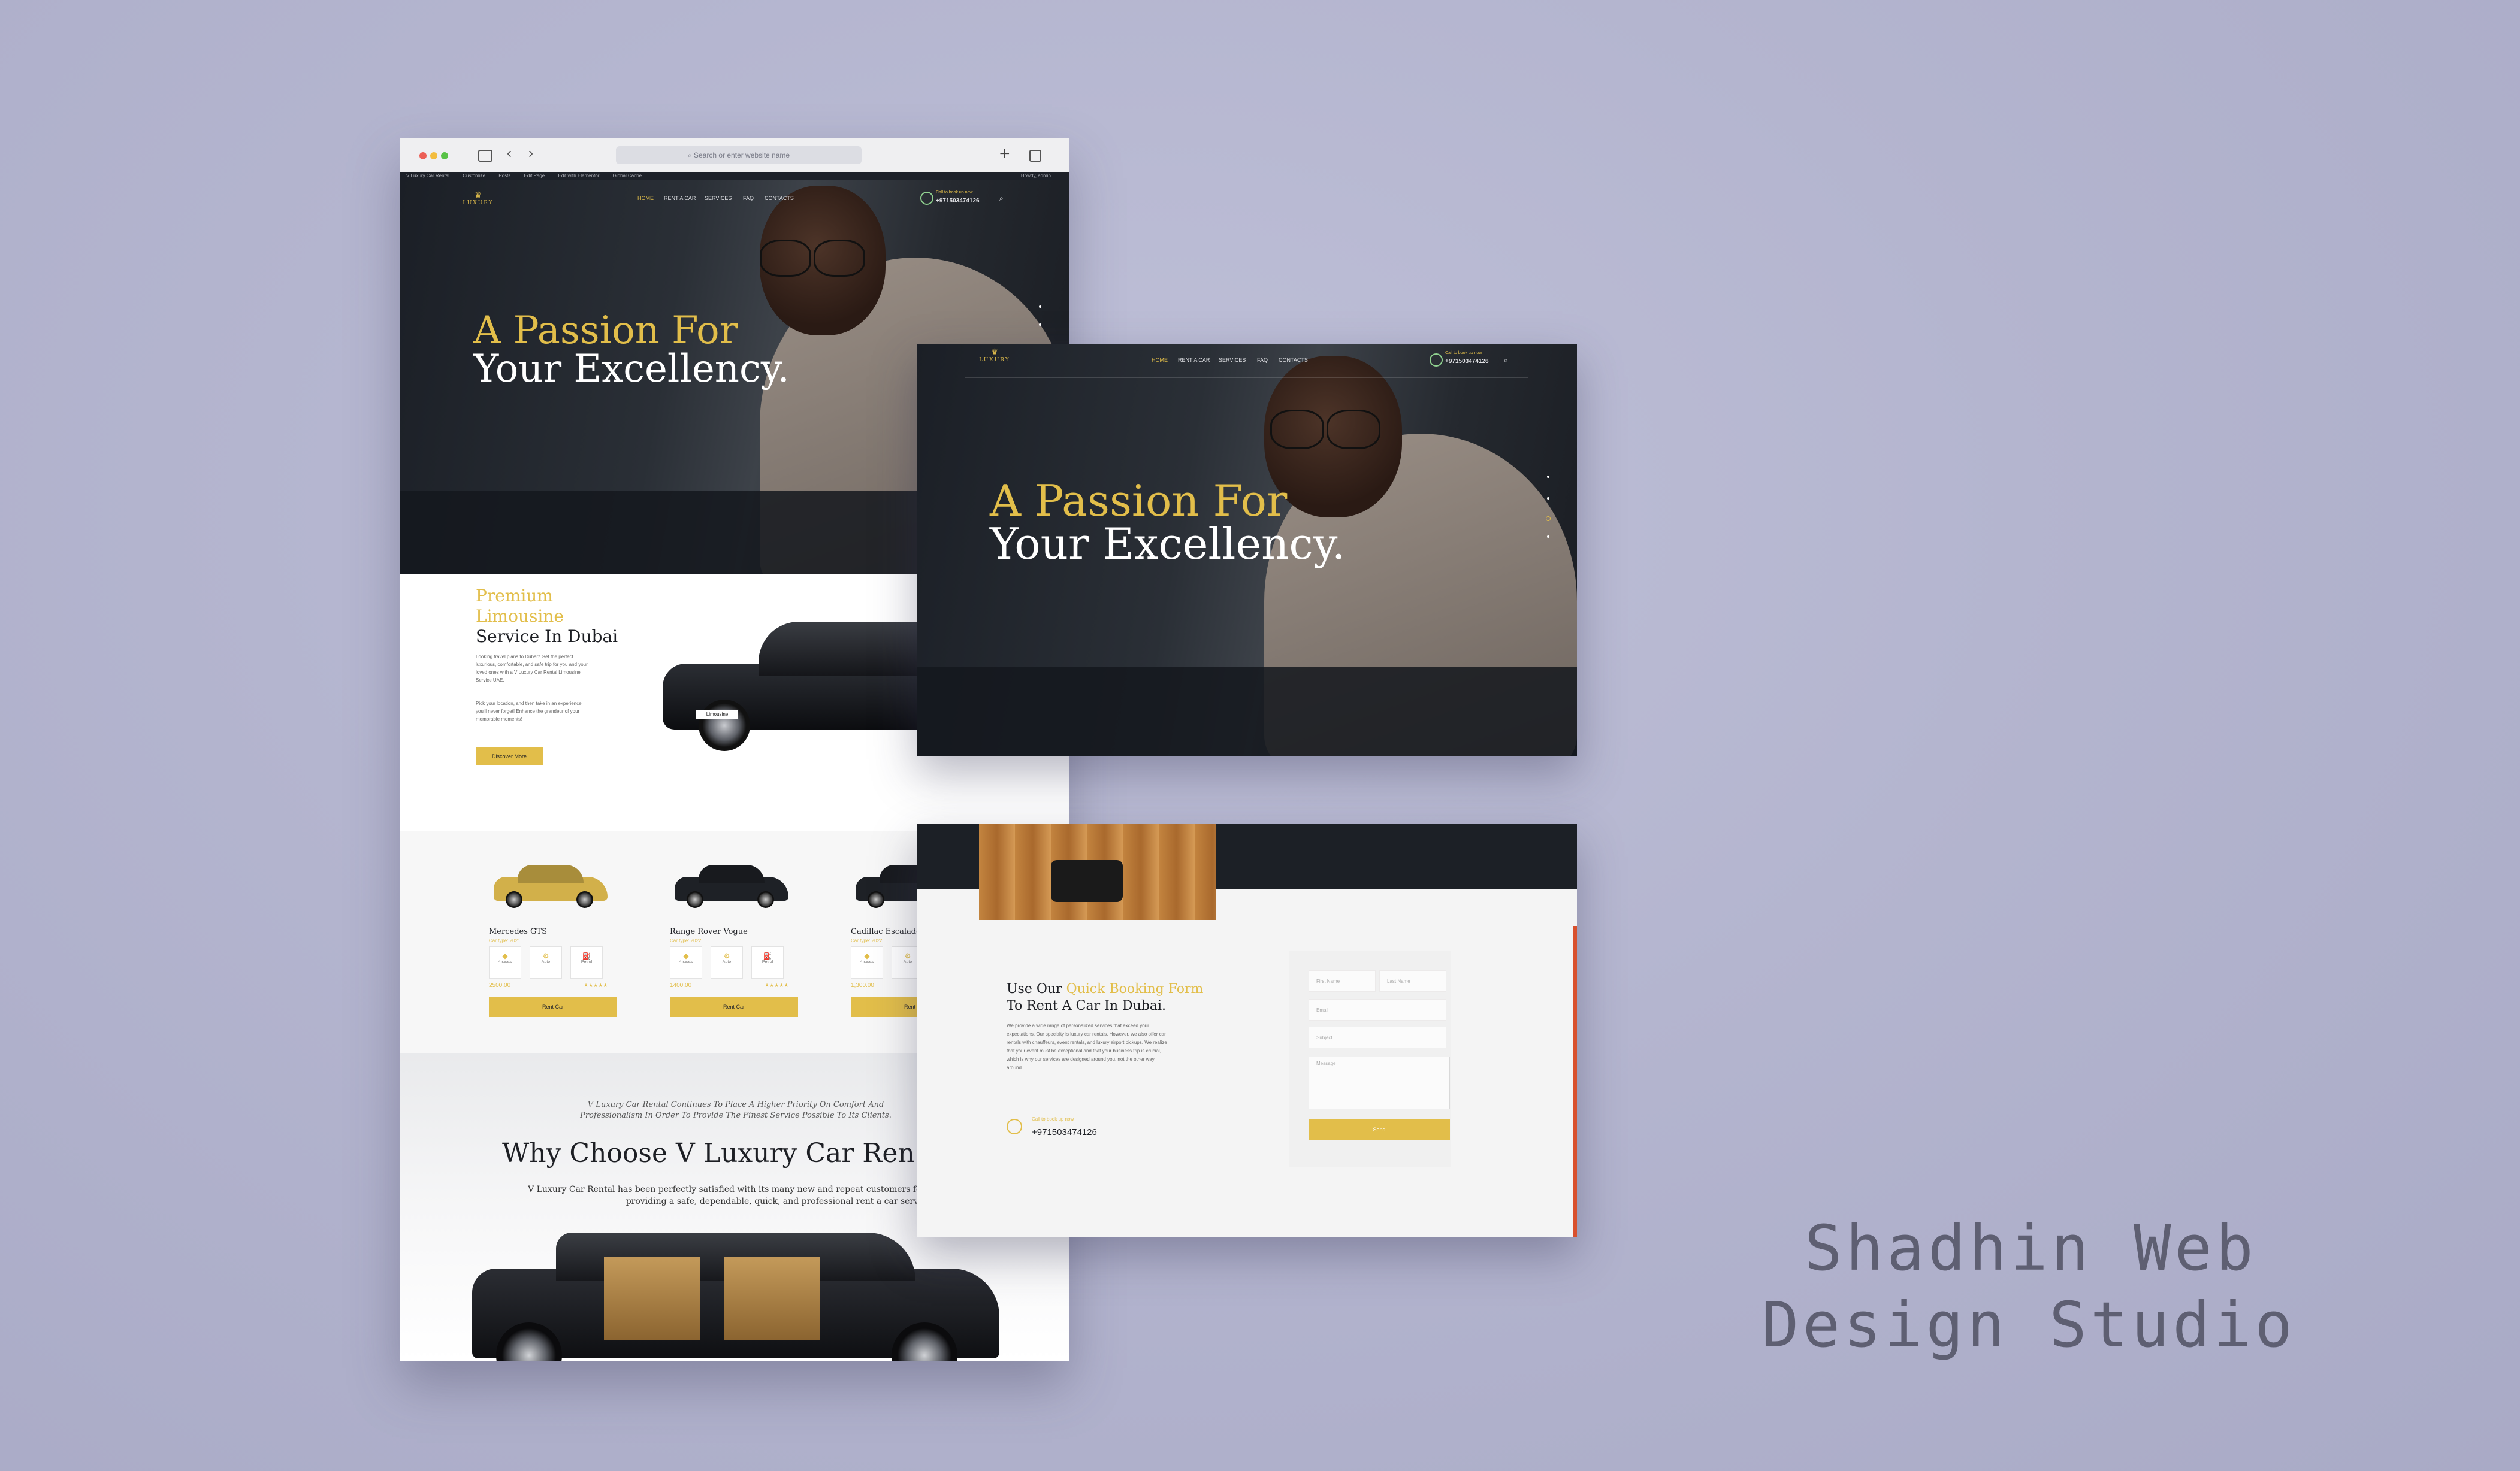  I want to click on forward-icon: ›, so click(530, 153).